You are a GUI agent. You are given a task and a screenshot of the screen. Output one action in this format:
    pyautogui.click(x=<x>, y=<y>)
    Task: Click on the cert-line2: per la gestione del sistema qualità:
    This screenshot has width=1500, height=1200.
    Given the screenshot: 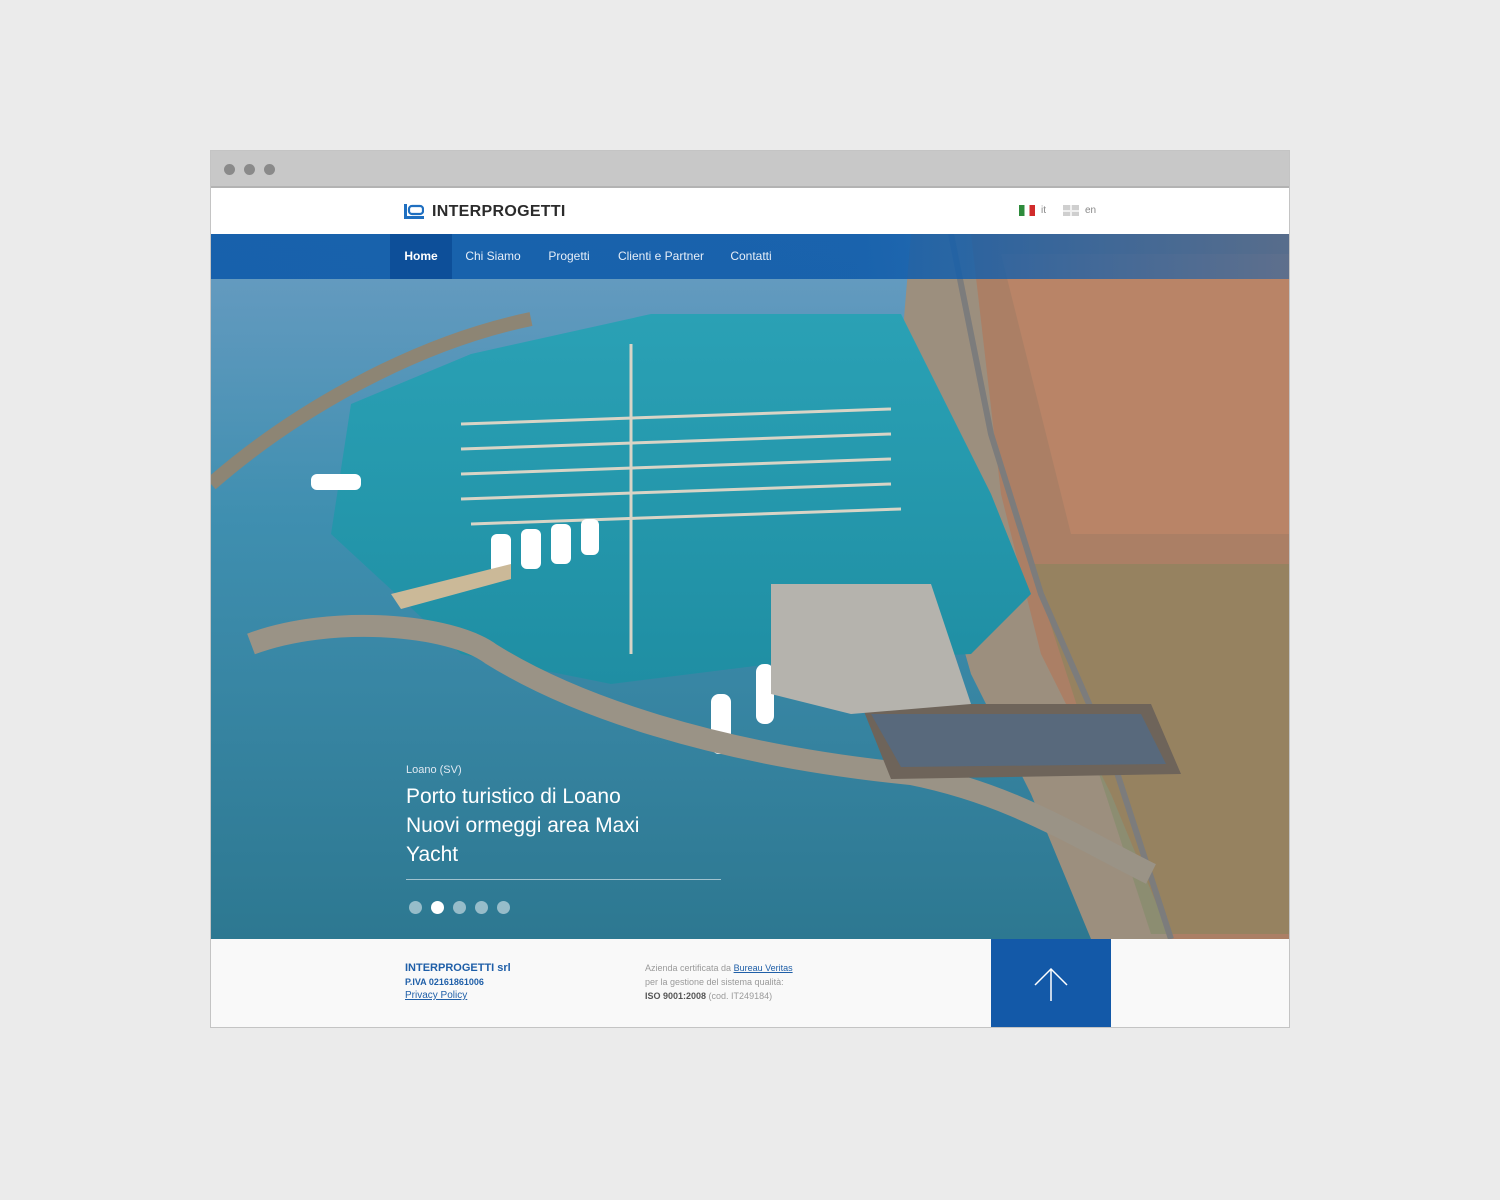 What is the action you would take?
    pyautogui.click(x=714, y=982)
    